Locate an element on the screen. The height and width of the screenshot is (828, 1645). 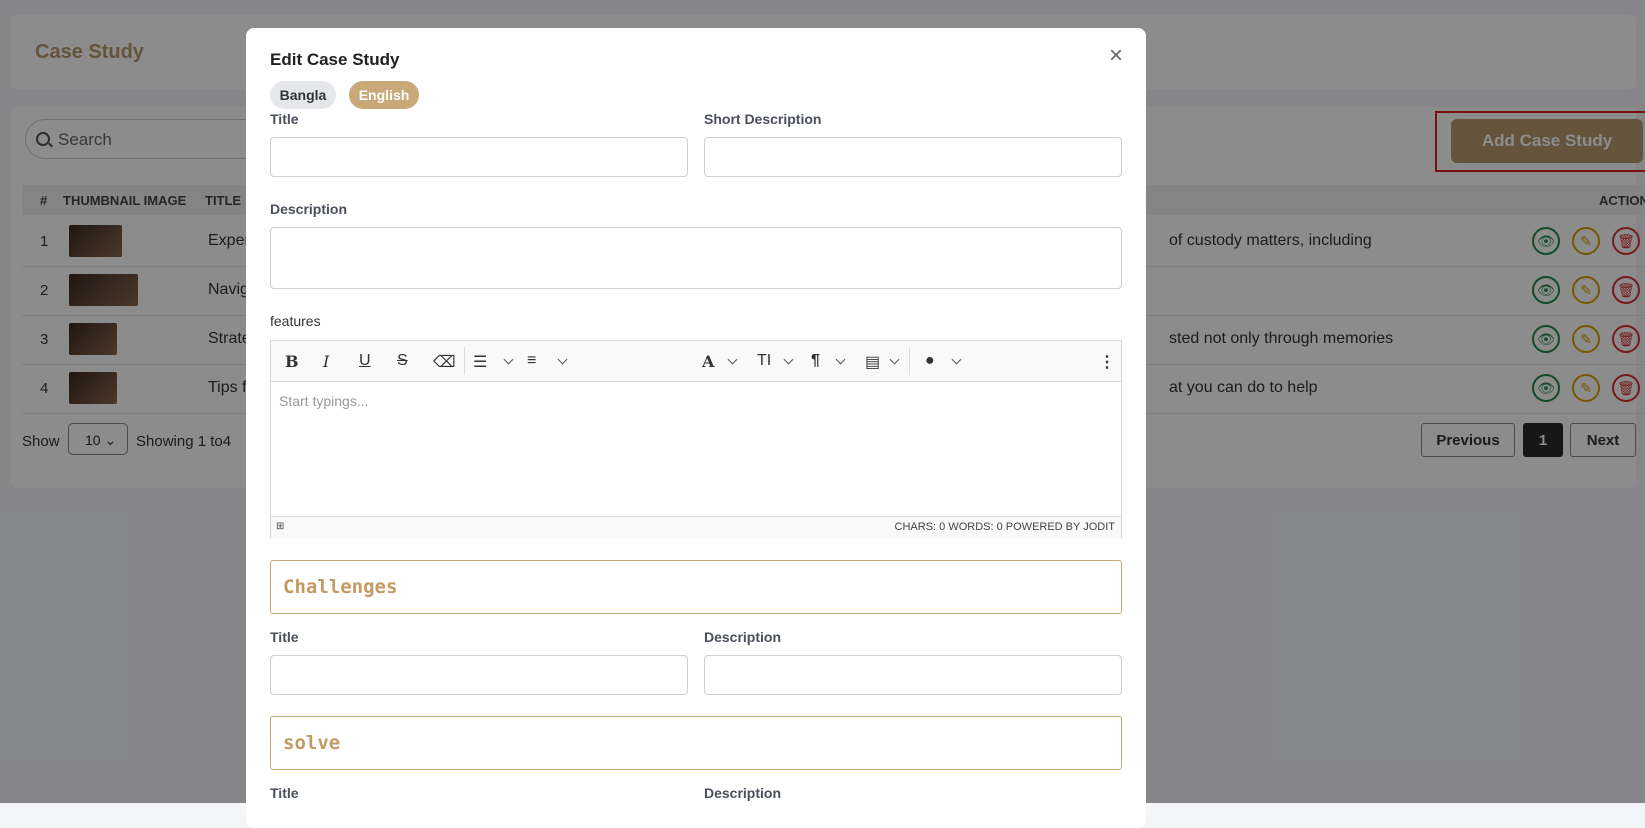
solve-description-label: Description is located at coordinates (743, 793).